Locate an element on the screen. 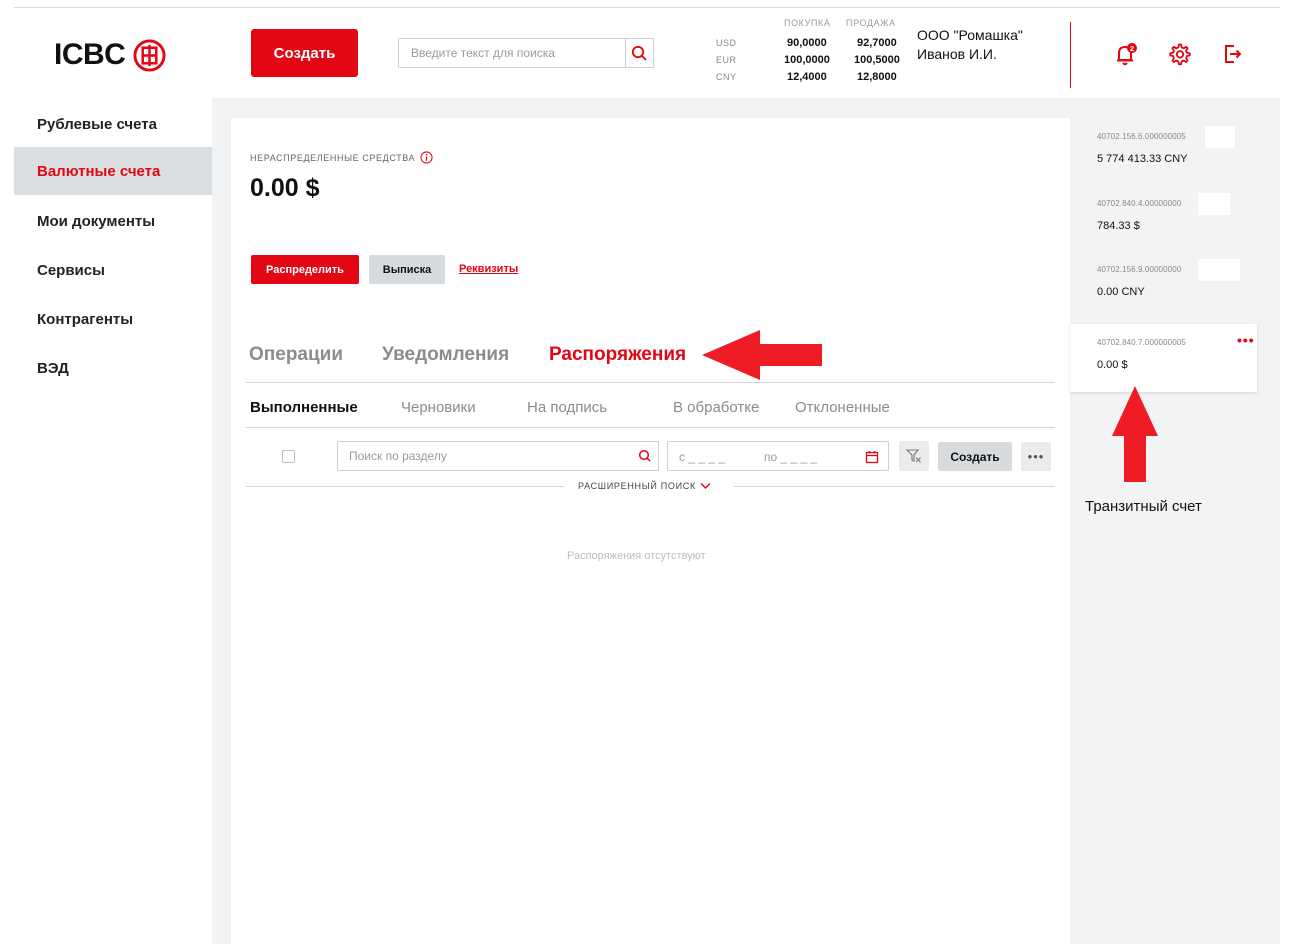 The width and height of the screenshot is (1303, 944). sidebar-item-counterparties: Контрагенты is located at coordinates (113, 319).